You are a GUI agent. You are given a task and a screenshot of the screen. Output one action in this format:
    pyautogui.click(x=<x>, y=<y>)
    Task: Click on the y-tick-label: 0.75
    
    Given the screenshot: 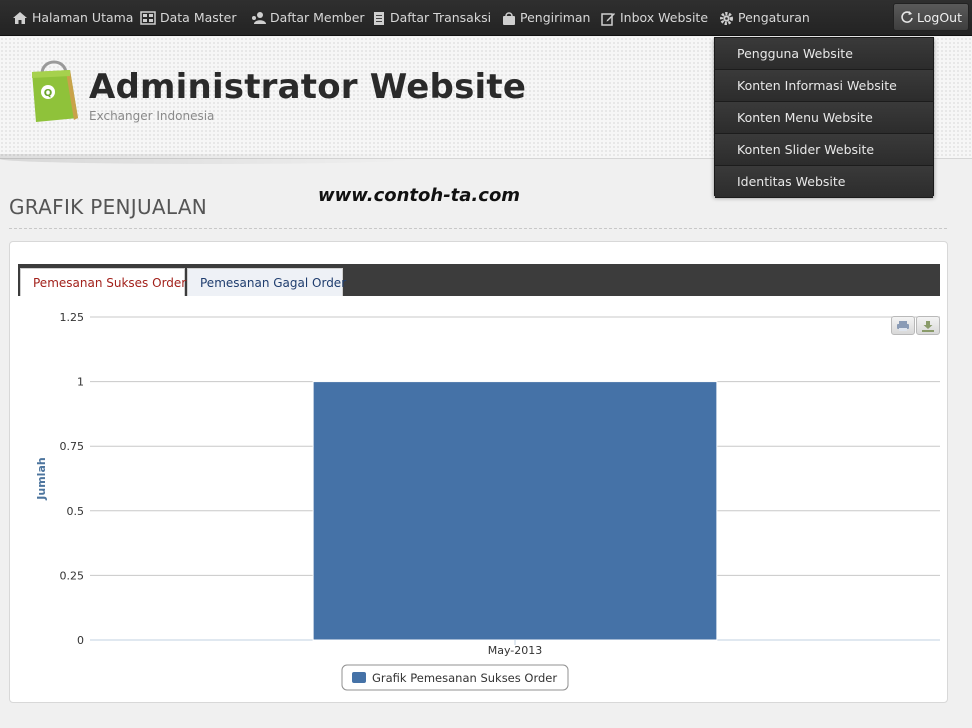 What is the action you would take?
    pyautogui.click(x=72, y=446)
    